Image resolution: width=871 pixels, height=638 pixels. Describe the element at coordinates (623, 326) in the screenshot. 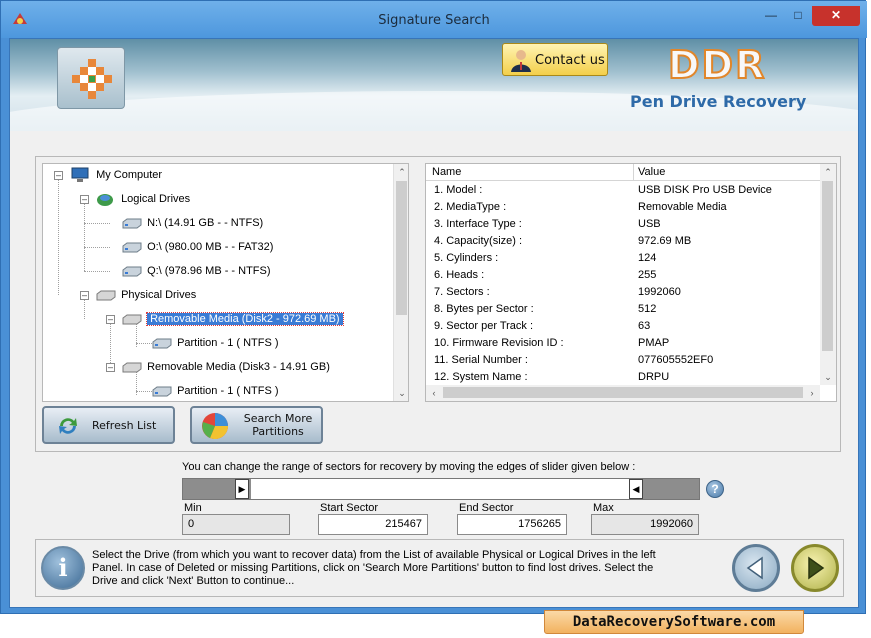

I see `table-row: 9. Sector per Track : 63` at that location.